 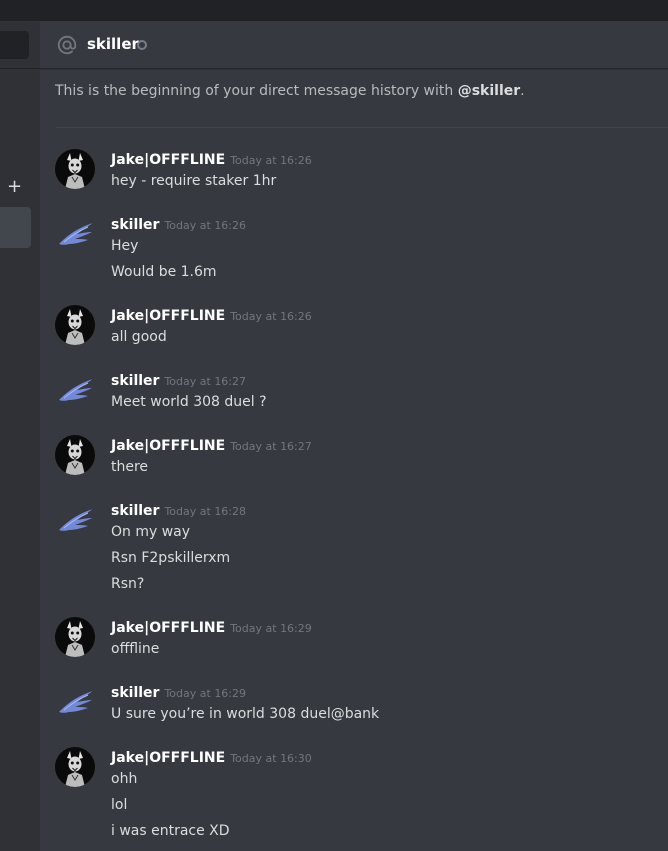 What do you see at coordinates (14, 187) in the screenshot?
I see `create-dm-button: +` at bounding box center [14, 187].